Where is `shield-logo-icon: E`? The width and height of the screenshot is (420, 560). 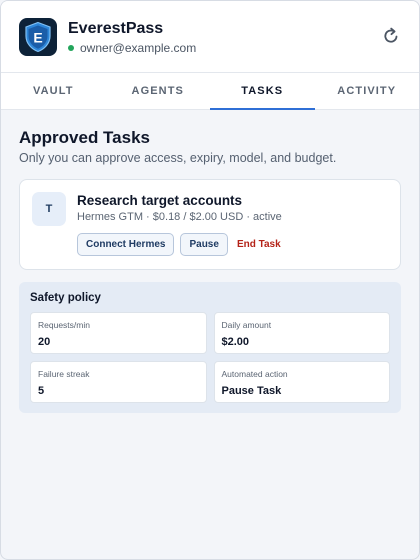
shield-logo-icon: E is located at coordinates (38, 36).